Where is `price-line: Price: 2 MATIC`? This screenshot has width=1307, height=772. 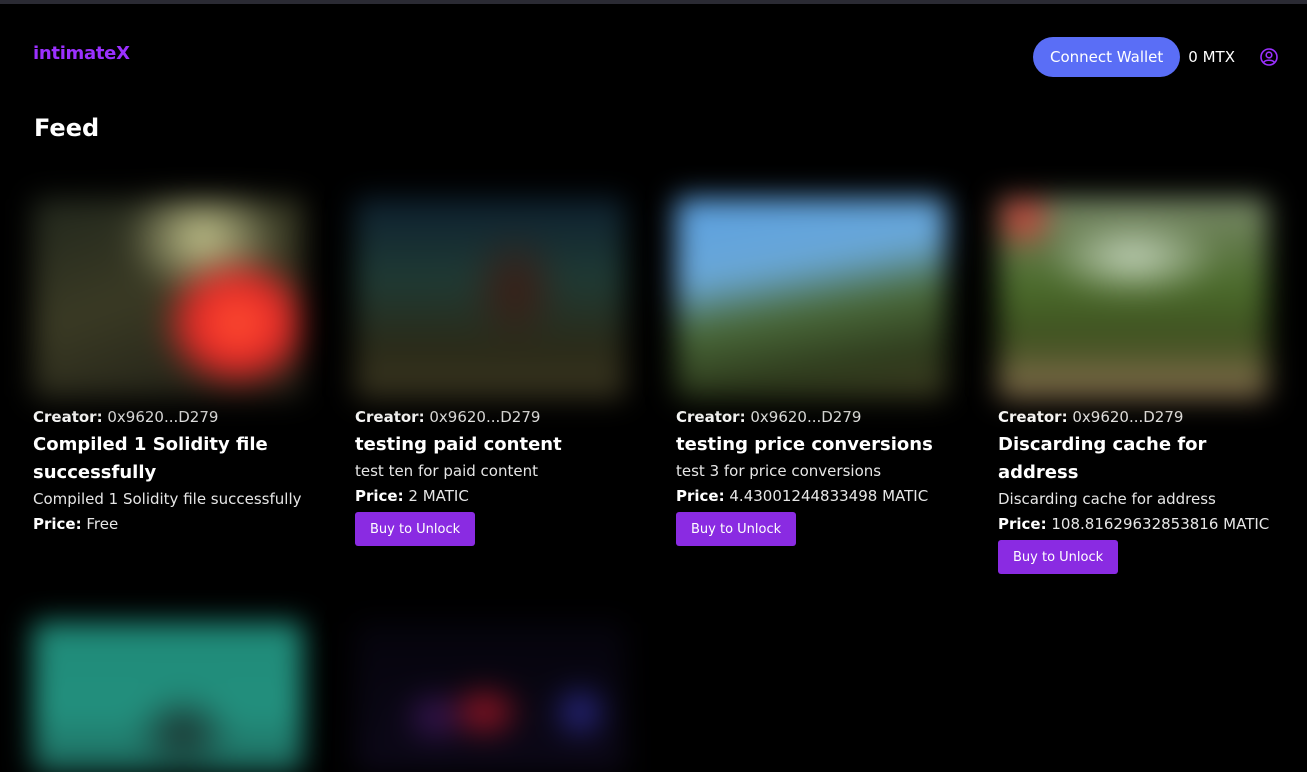 price-line: Price: 2 MATIC is located at coordinates (493, 496).